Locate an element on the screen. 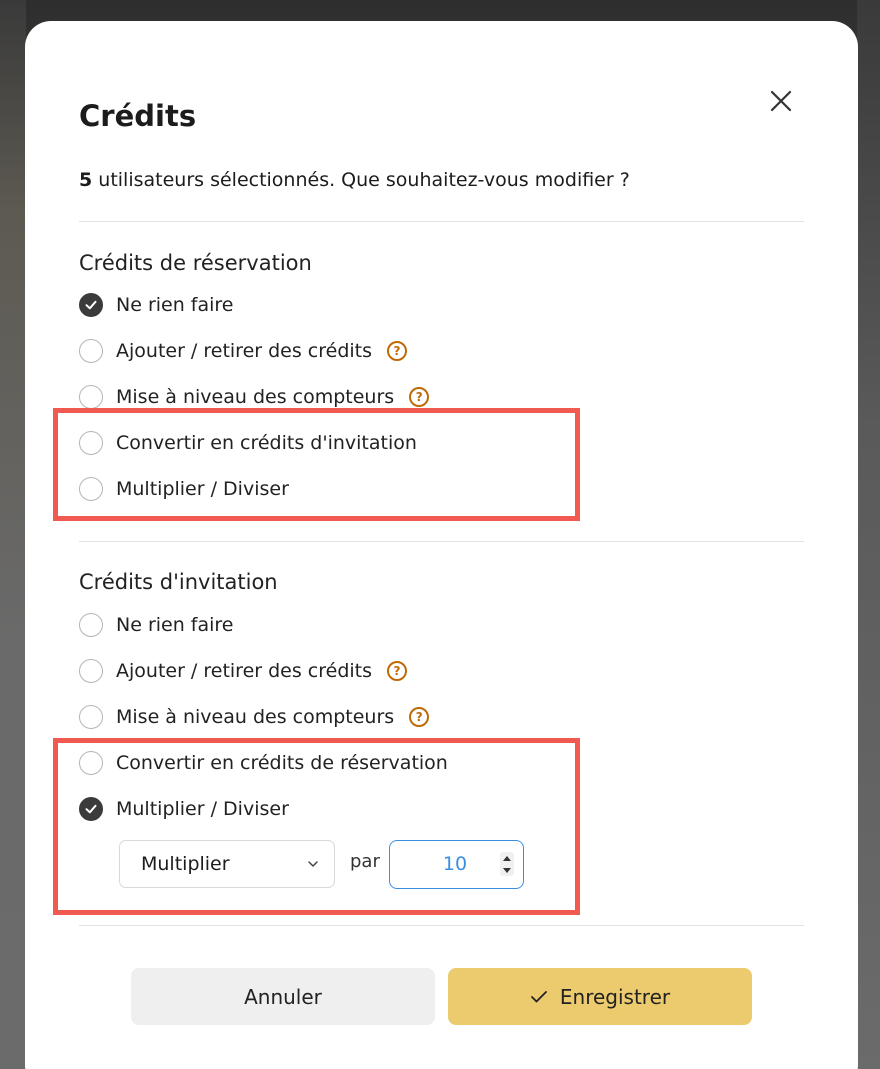  cancel-button: Annuler is located at coordinates (283, 996).